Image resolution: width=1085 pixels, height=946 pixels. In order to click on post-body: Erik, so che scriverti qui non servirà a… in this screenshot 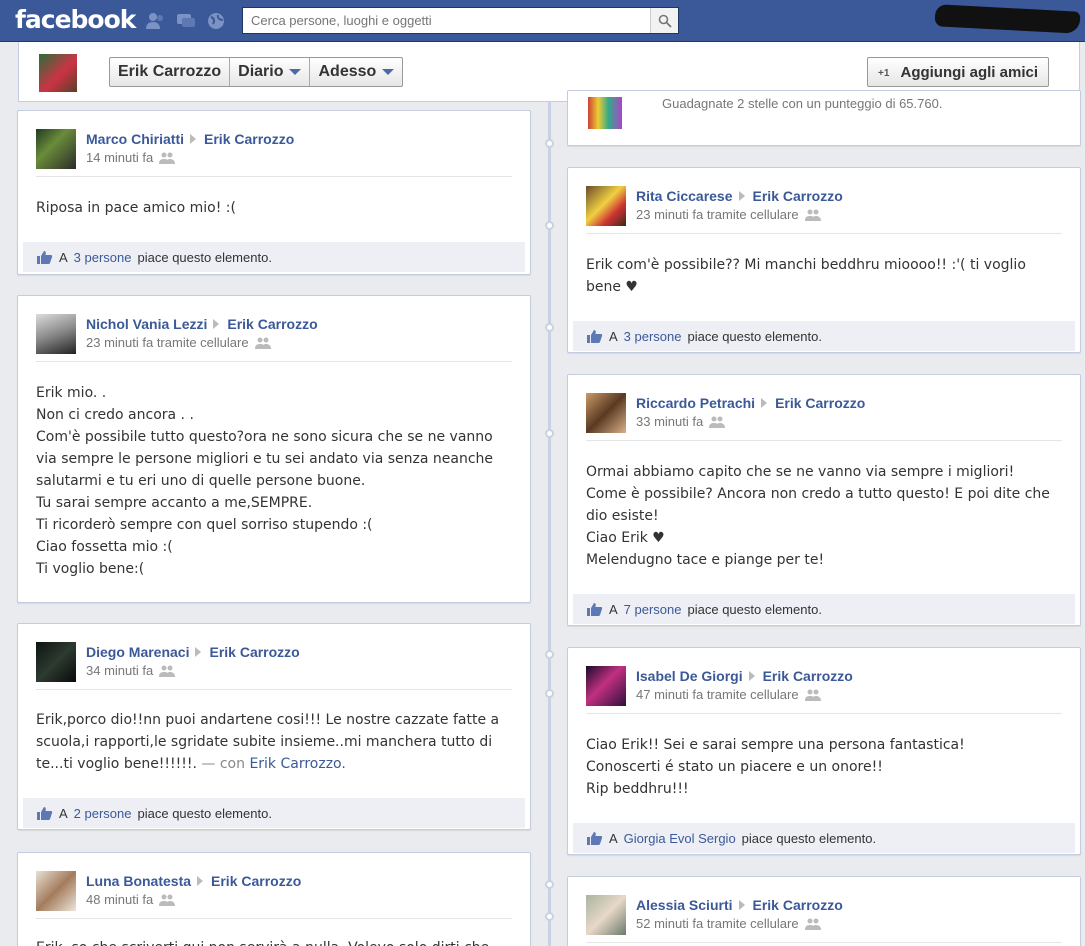, I will do `click(274, 941)`.